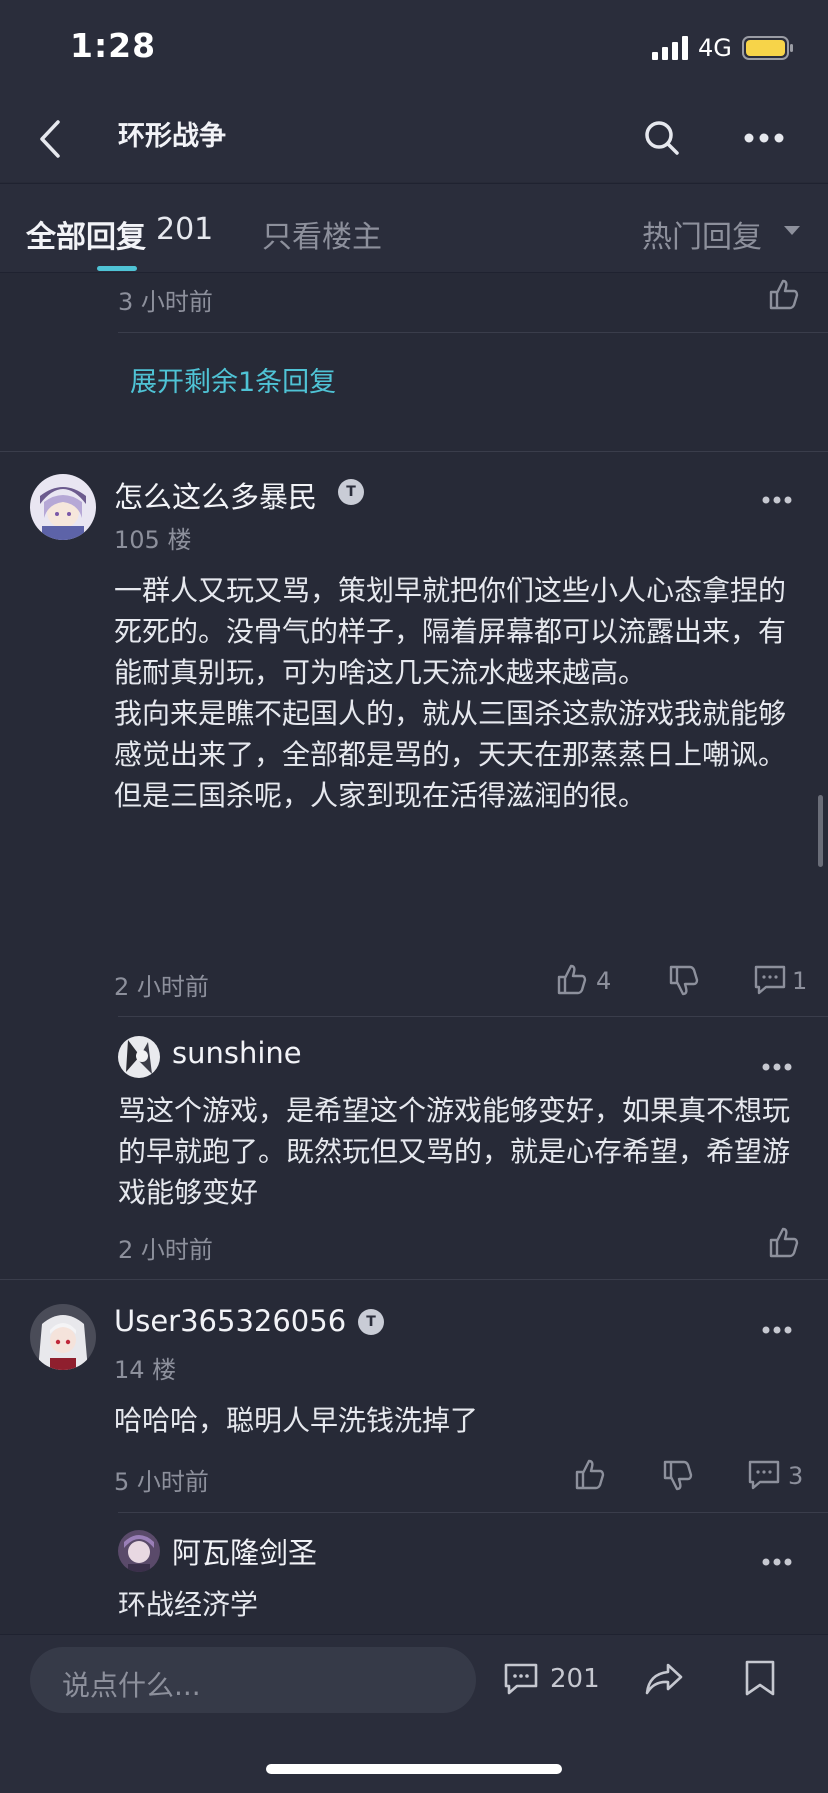  I want to click on tab-owner-only: 只看楼主, so click(322, 234).